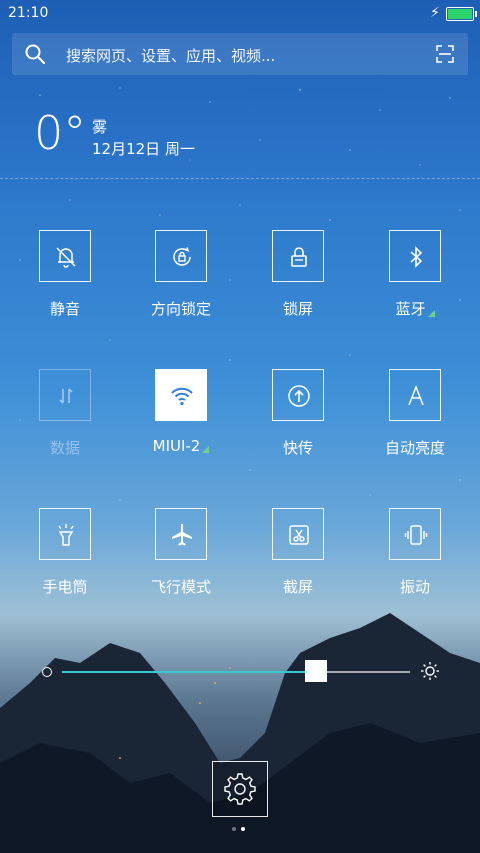  Describe the element at coordinates (60, 133) in the screenshot. I see `temperature: 0°` at that location.